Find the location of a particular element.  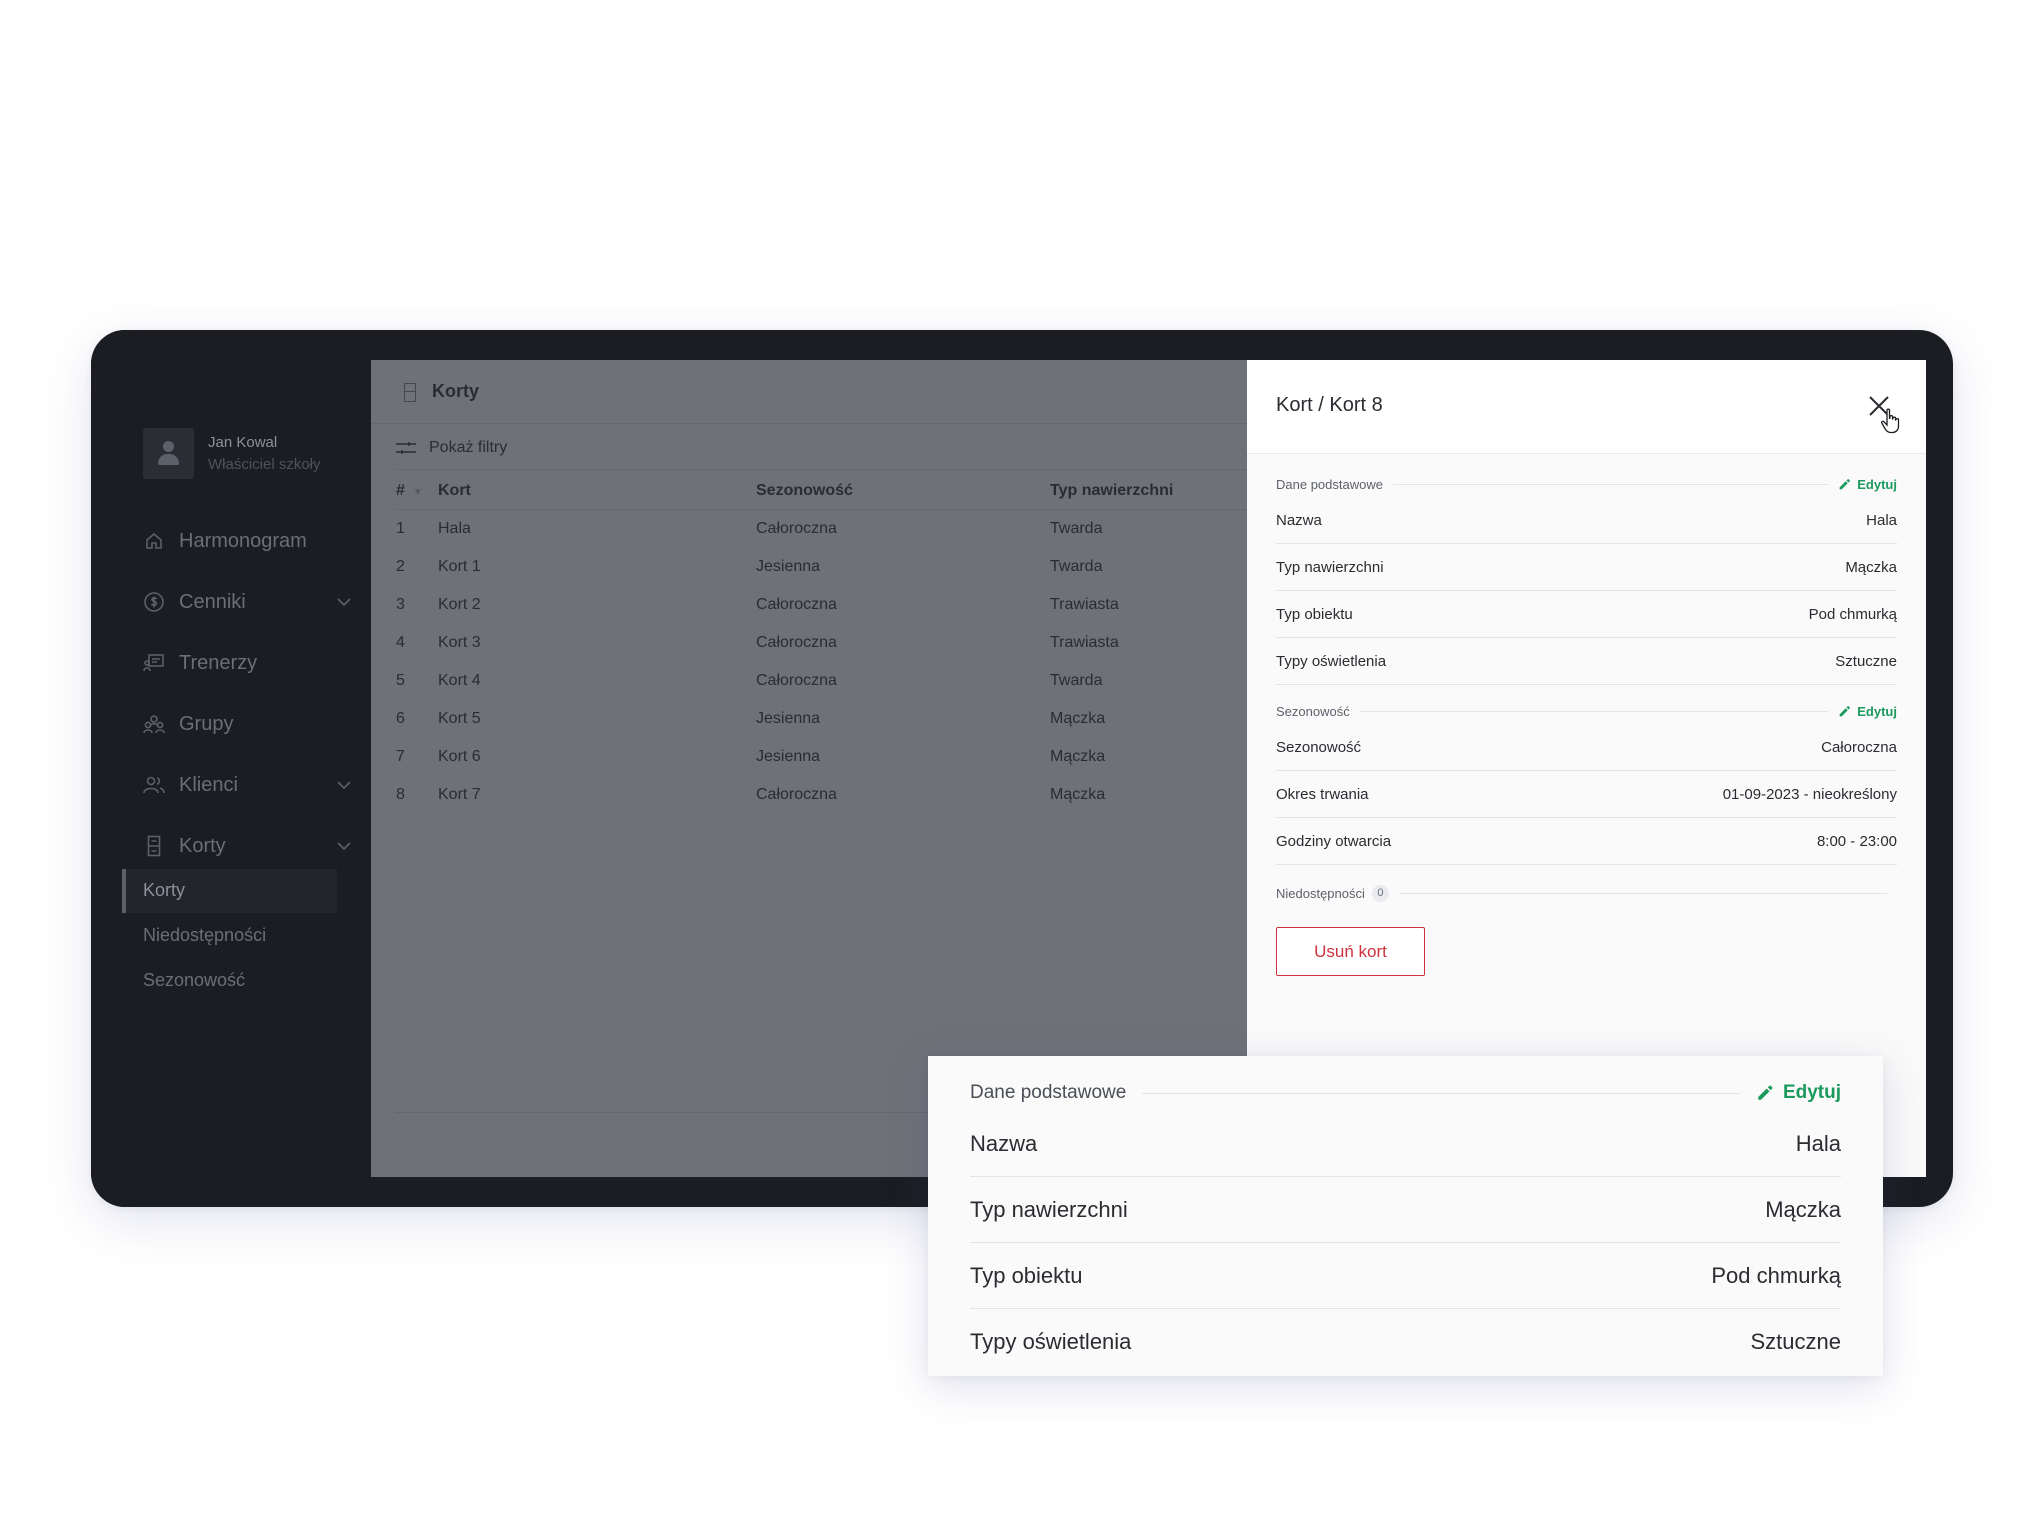

column-header: # ▼ is located at coordinates (409, 492).